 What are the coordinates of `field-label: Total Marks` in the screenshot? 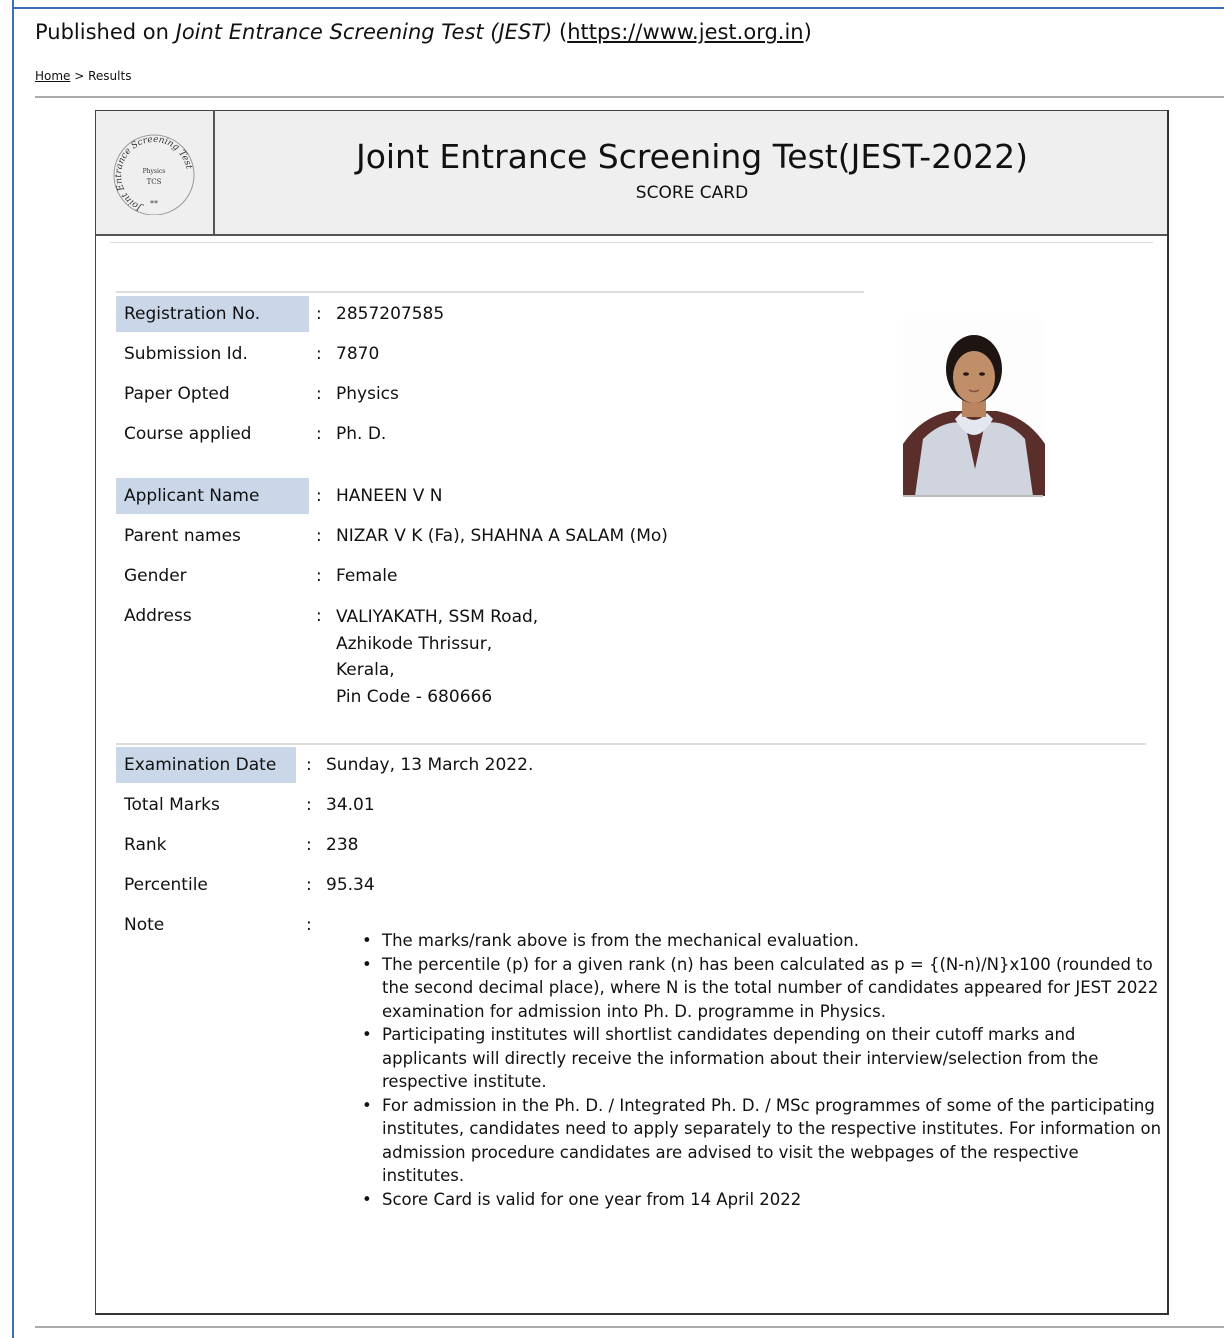 It's located at (172, 805).